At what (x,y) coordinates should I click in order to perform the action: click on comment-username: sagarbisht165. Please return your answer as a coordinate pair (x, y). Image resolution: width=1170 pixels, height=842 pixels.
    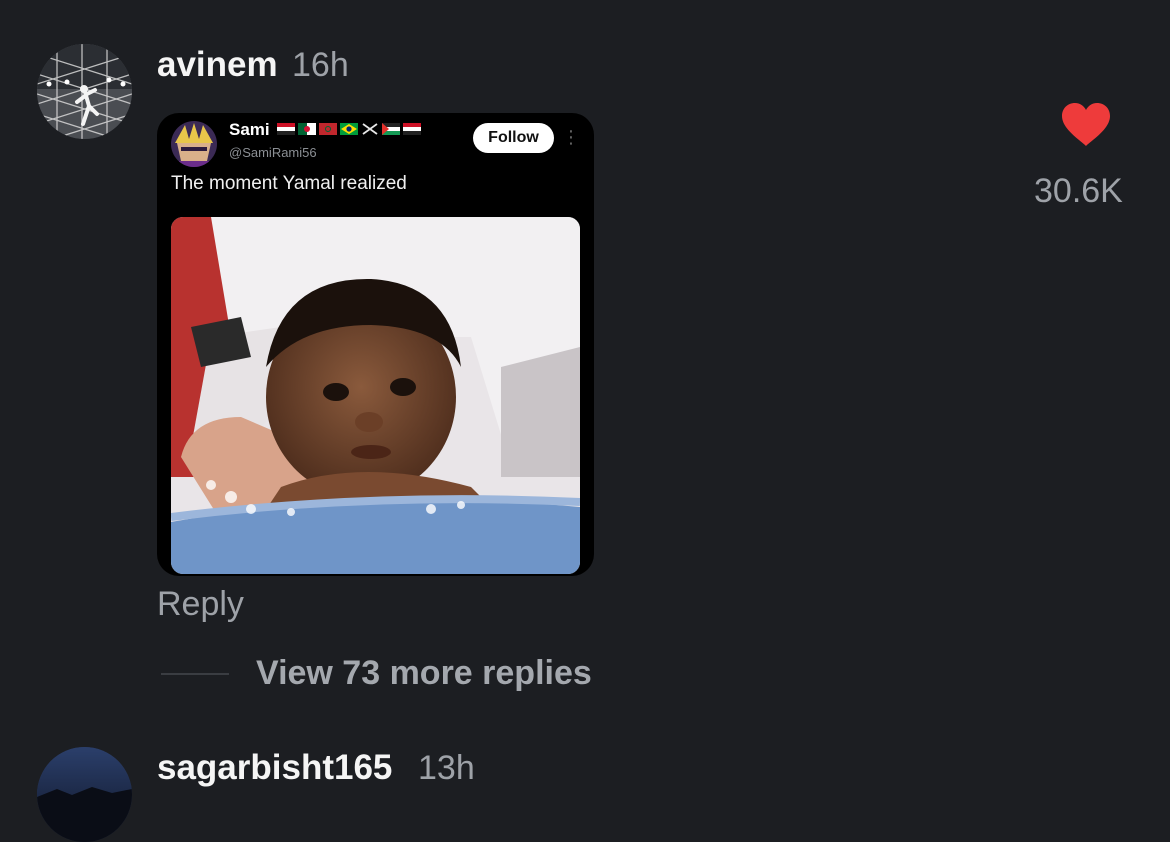
    Looking at the image, I should click on (274, 768).